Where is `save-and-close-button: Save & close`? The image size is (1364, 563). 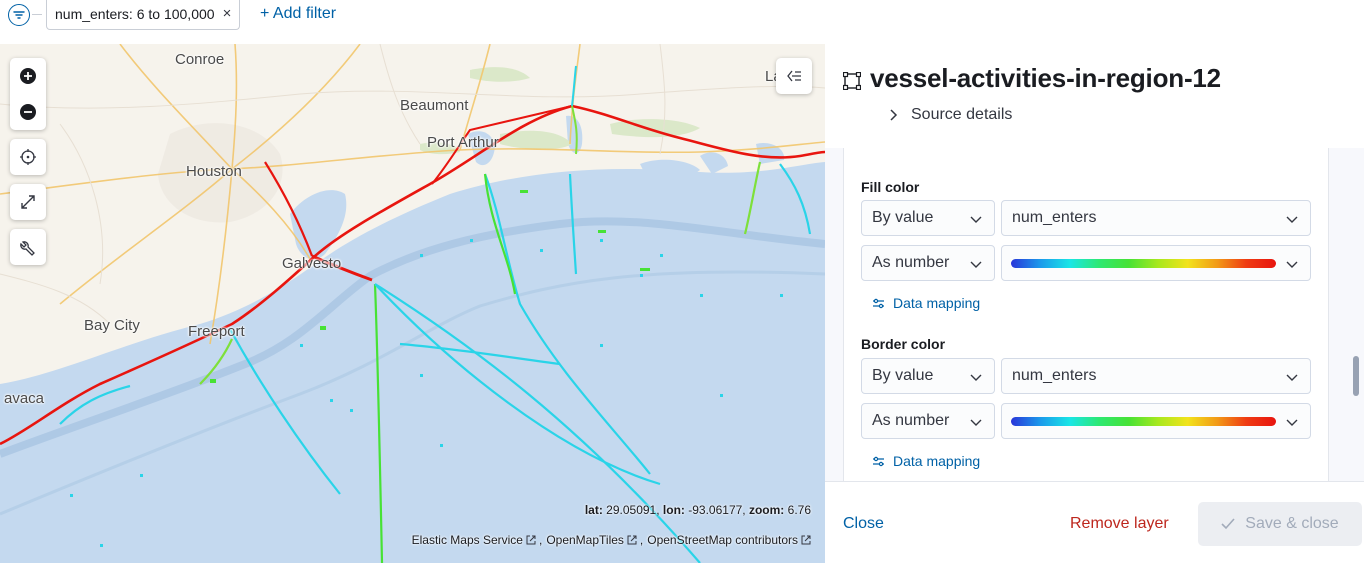
save-and-close-button: Save & close is located at coordinates (1280, 524).